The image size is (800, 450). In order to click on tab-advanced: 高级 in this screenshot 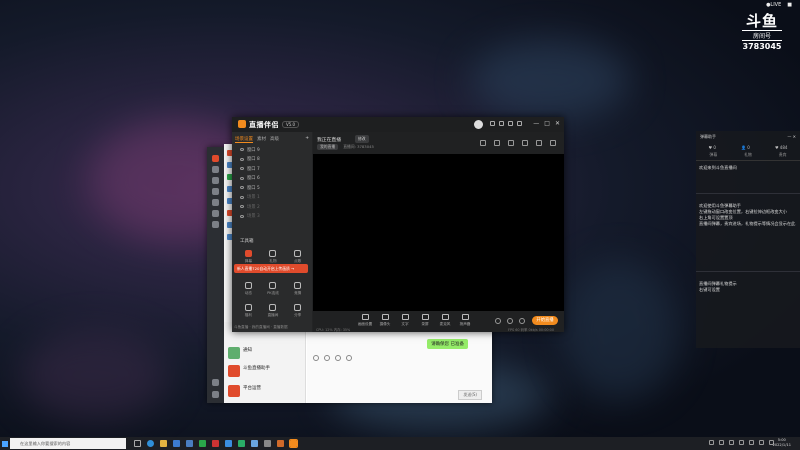, I will do `click(274, 139)`.